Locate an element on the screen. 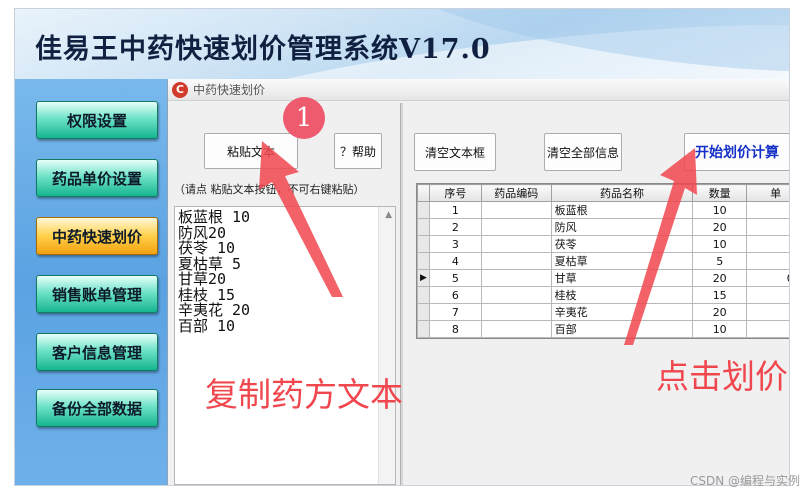 This screenshot has width=804, height=498. step-number-badge: 1 is located at coordinates (304, 118).